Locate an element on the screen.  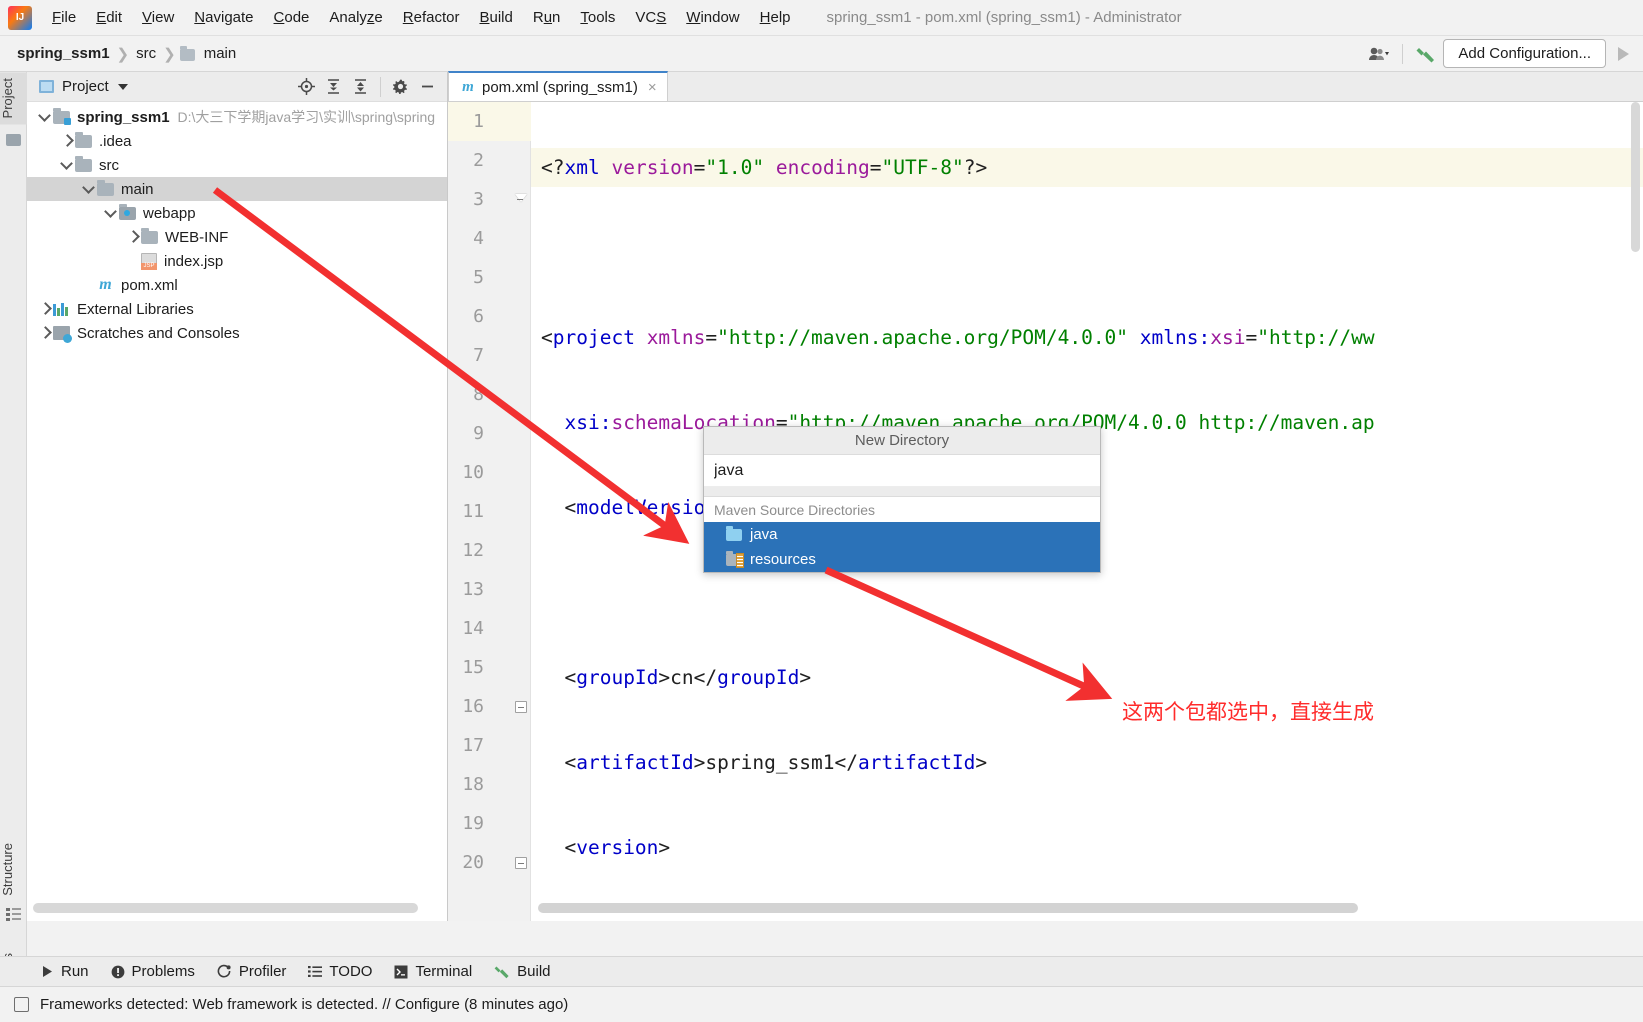
menu-build: Build is located at coordinates (495, 17).